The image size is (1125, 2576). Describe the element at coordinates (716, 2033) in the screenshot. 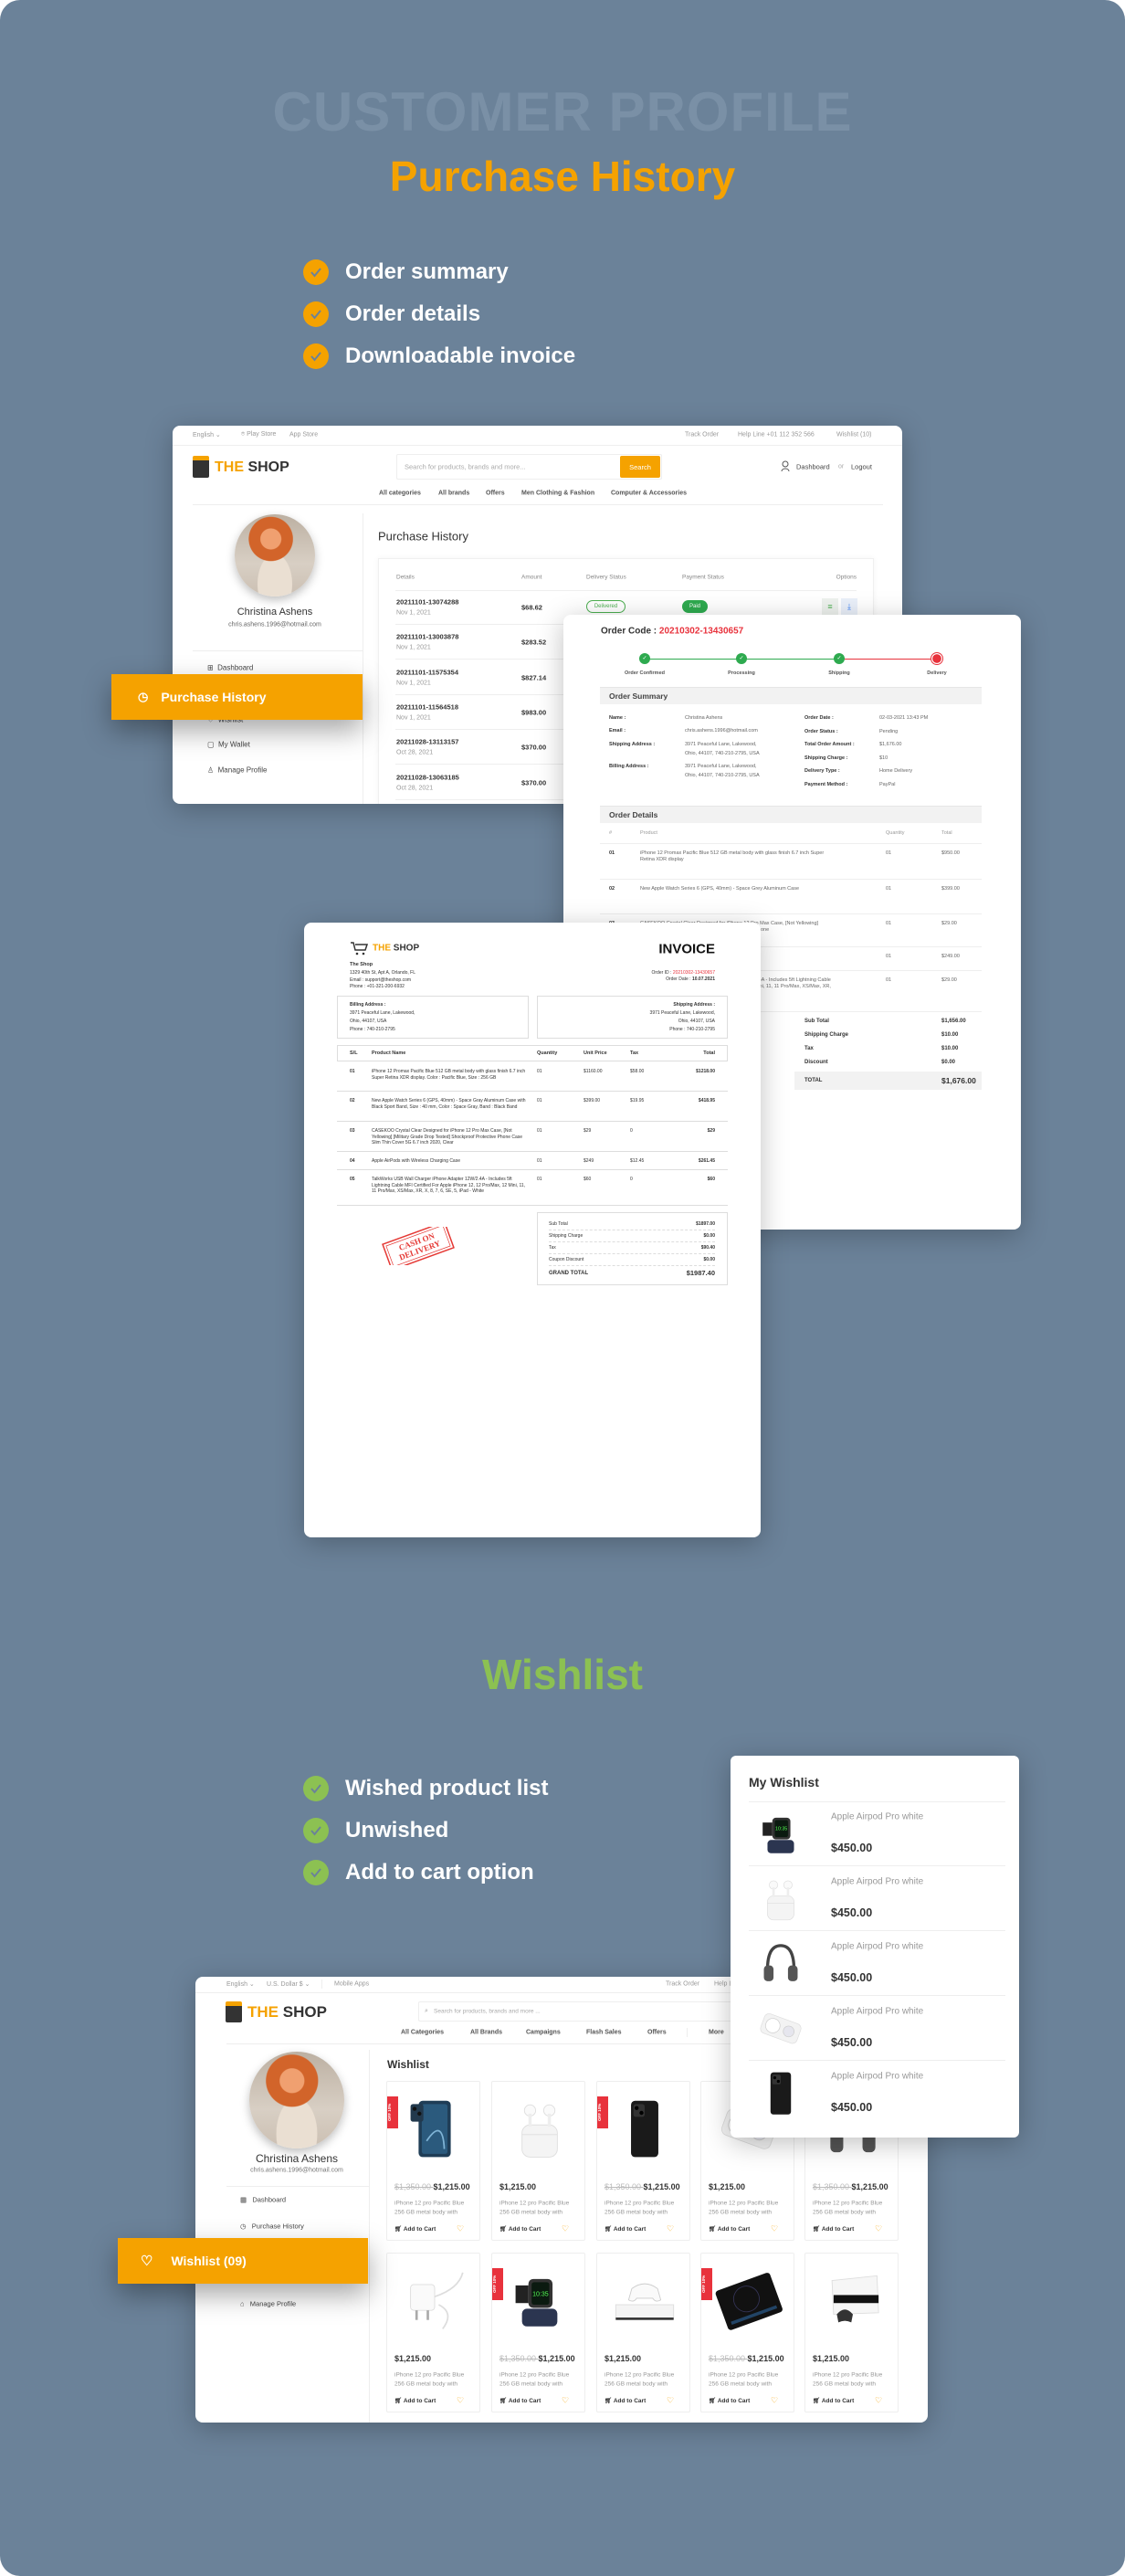

I see `nav-item: More` at that location.